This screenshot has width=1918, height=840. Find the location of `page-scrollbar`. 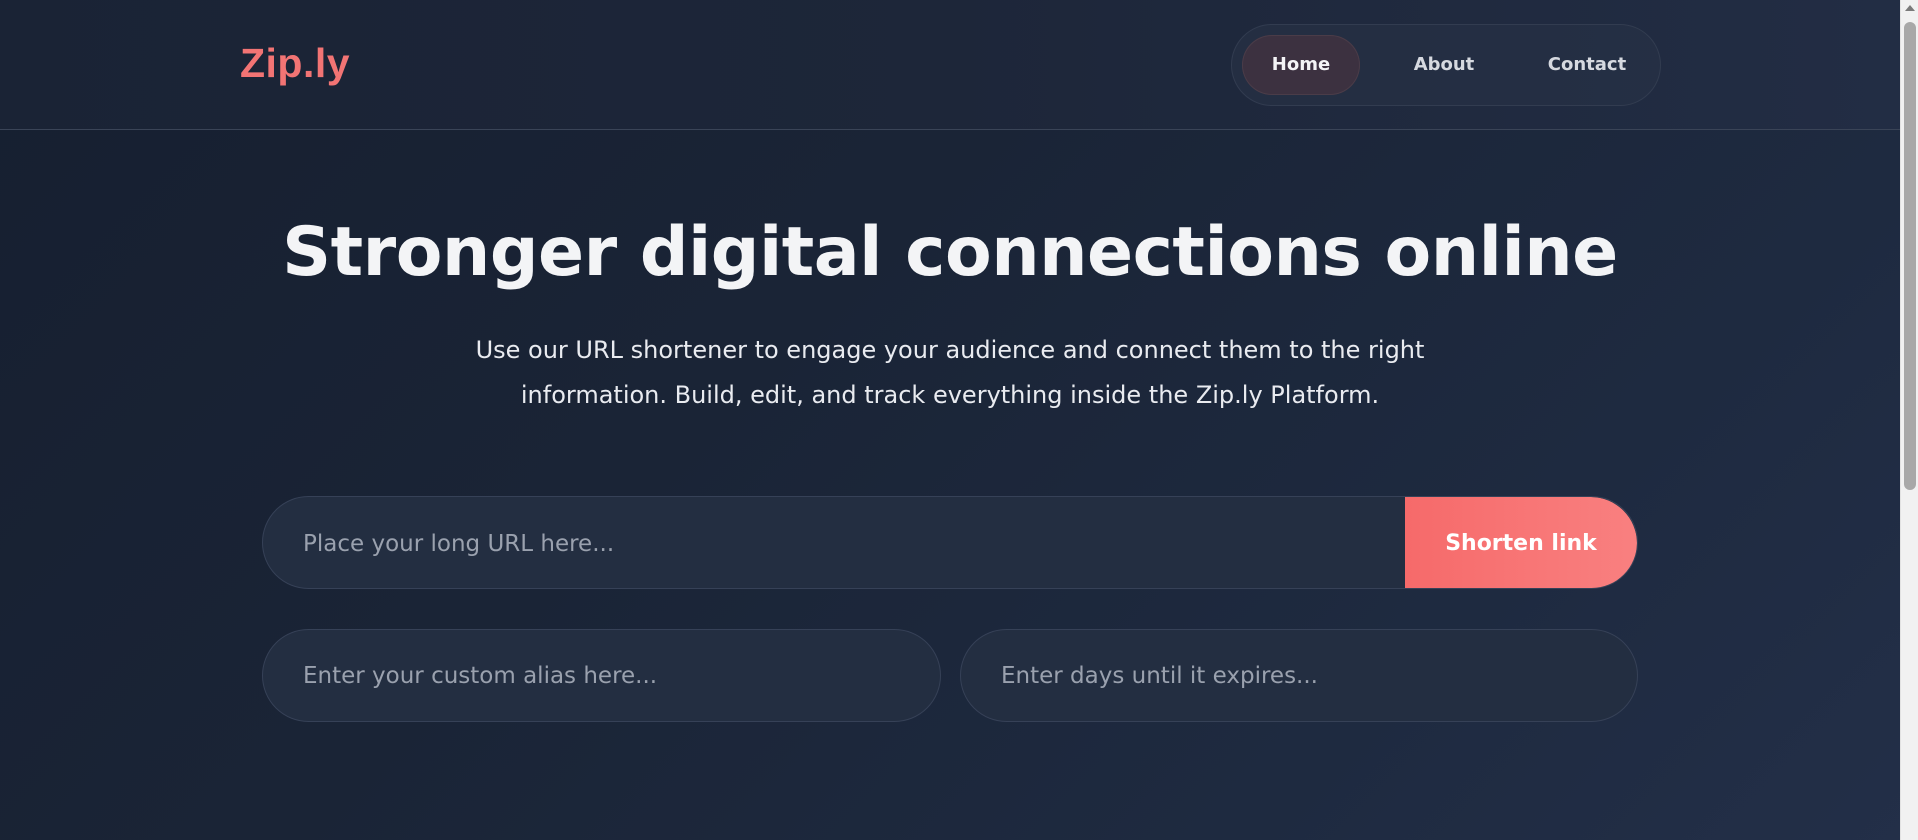

page-scrollbar is located at coordinates (1909, 420).